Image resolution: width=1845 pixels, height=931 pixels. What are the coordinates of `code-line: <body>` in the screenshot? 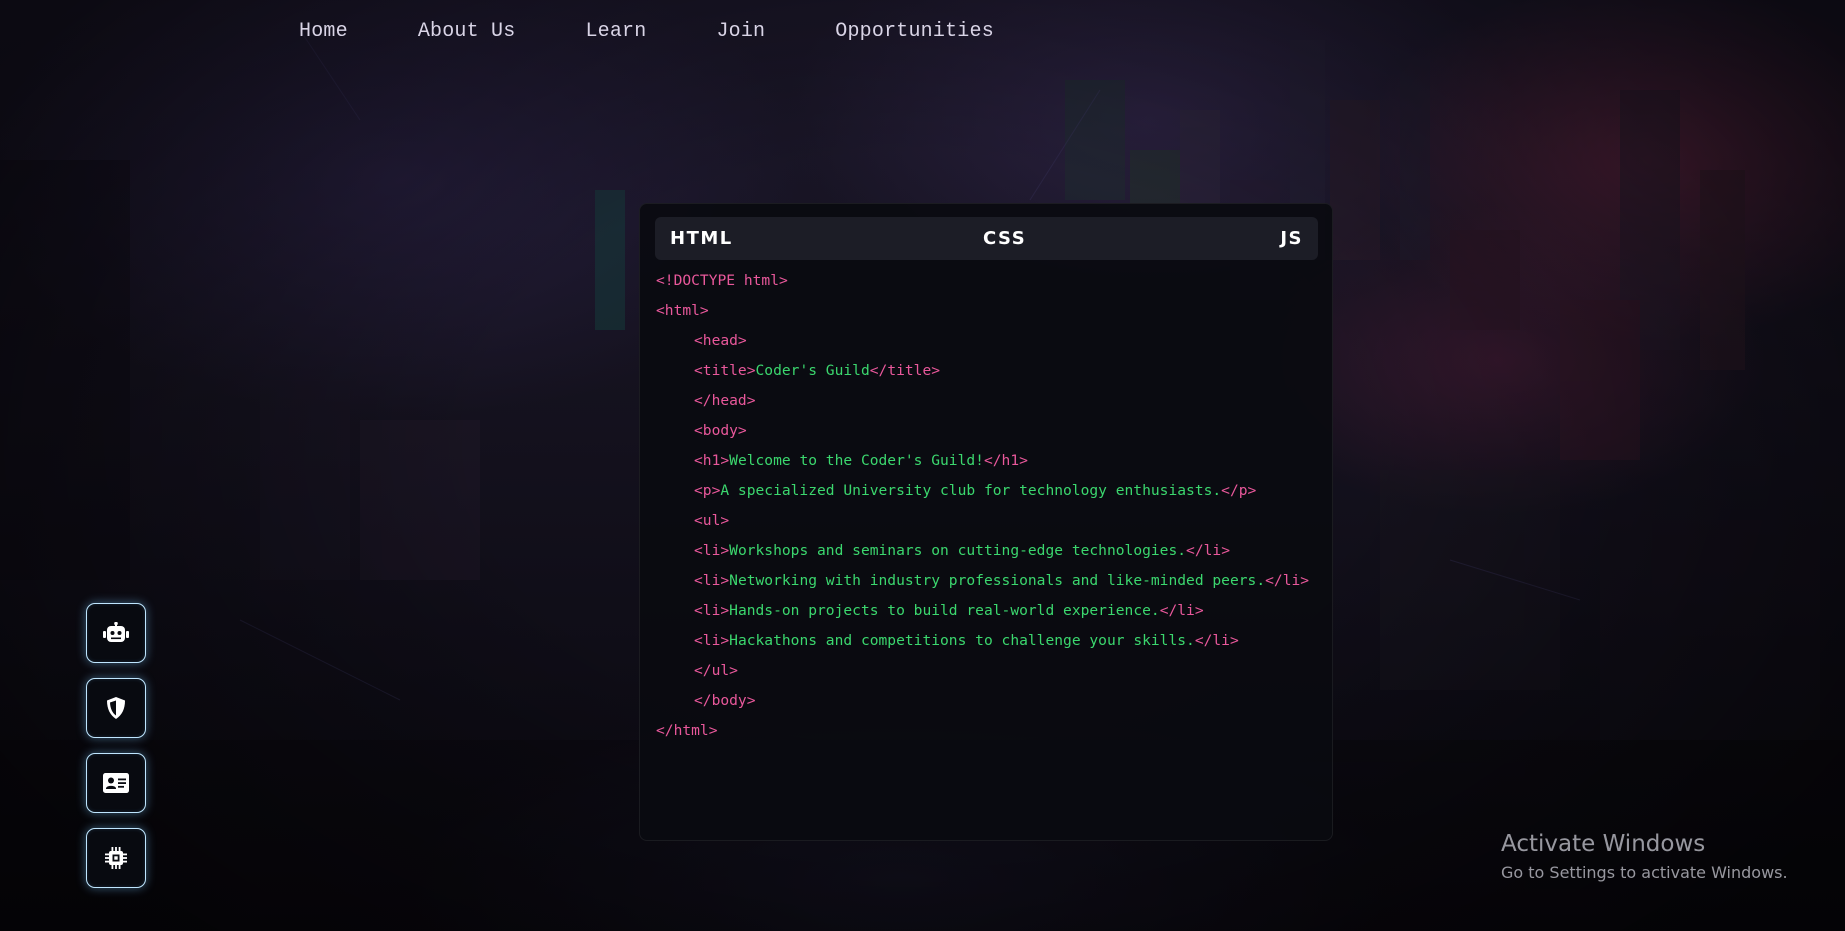 It's located at (720, 431).